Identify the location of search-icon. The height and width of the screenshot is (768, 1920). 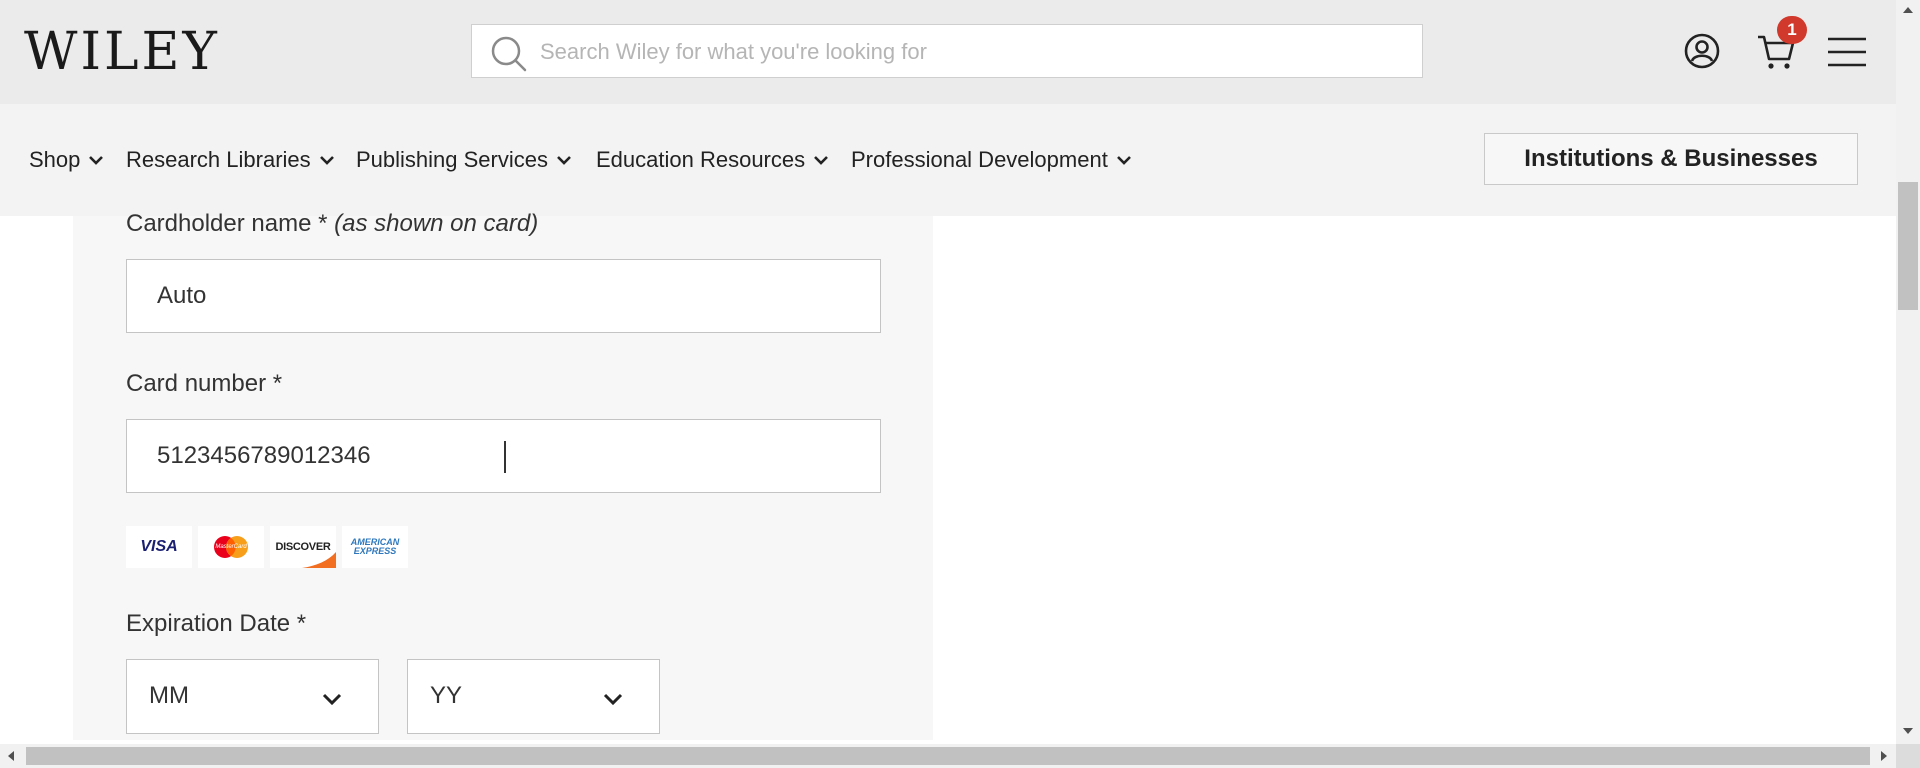
(509, 56).